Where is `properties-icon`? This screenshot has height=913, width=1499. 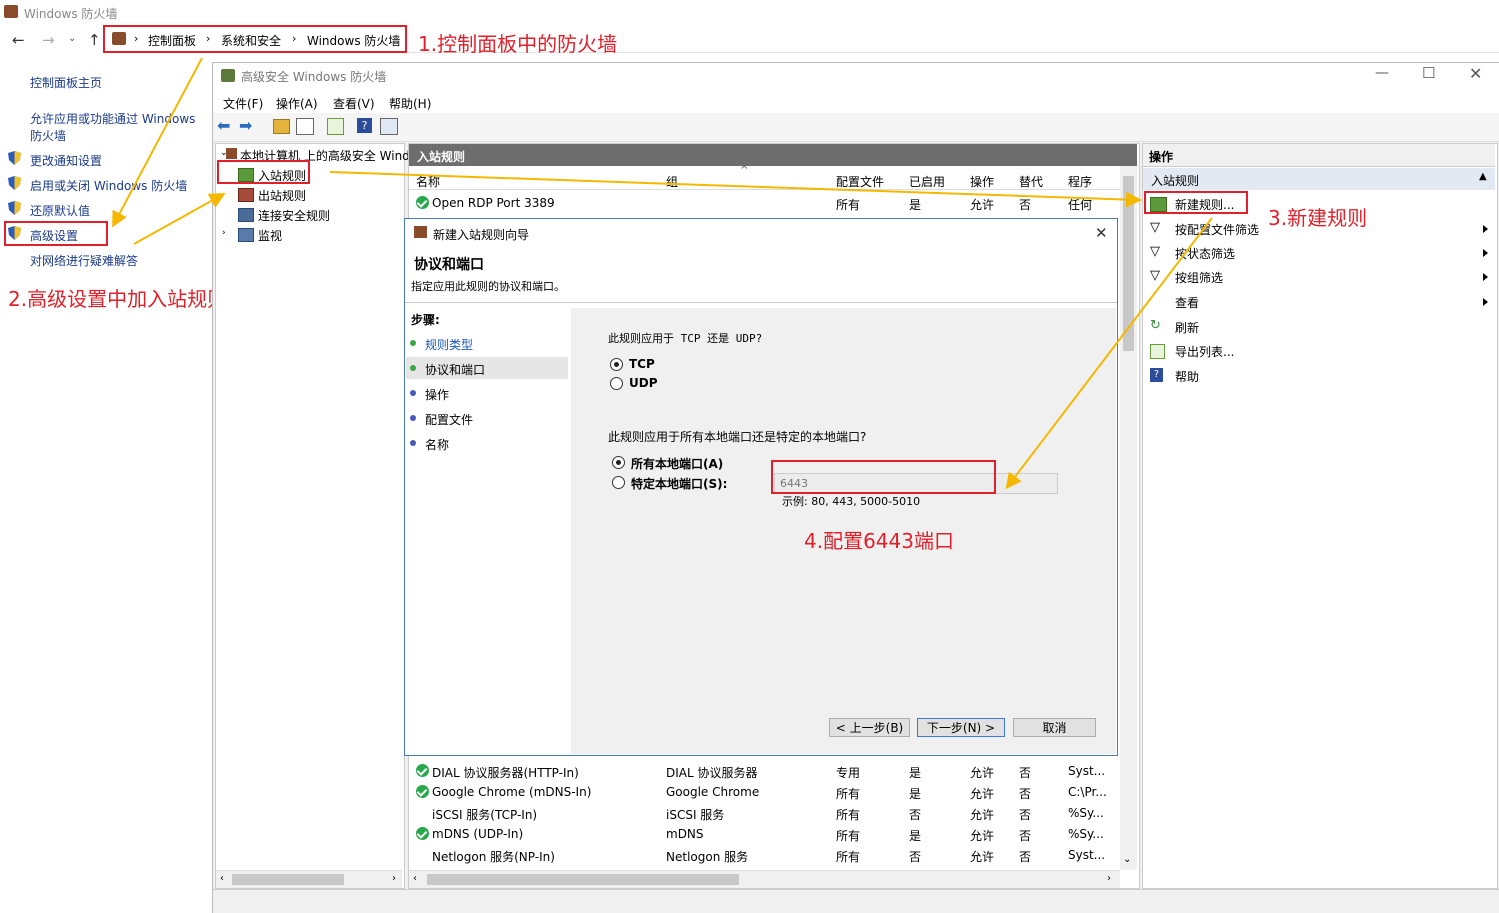 properties-icon is located at coordinates (389, 126).